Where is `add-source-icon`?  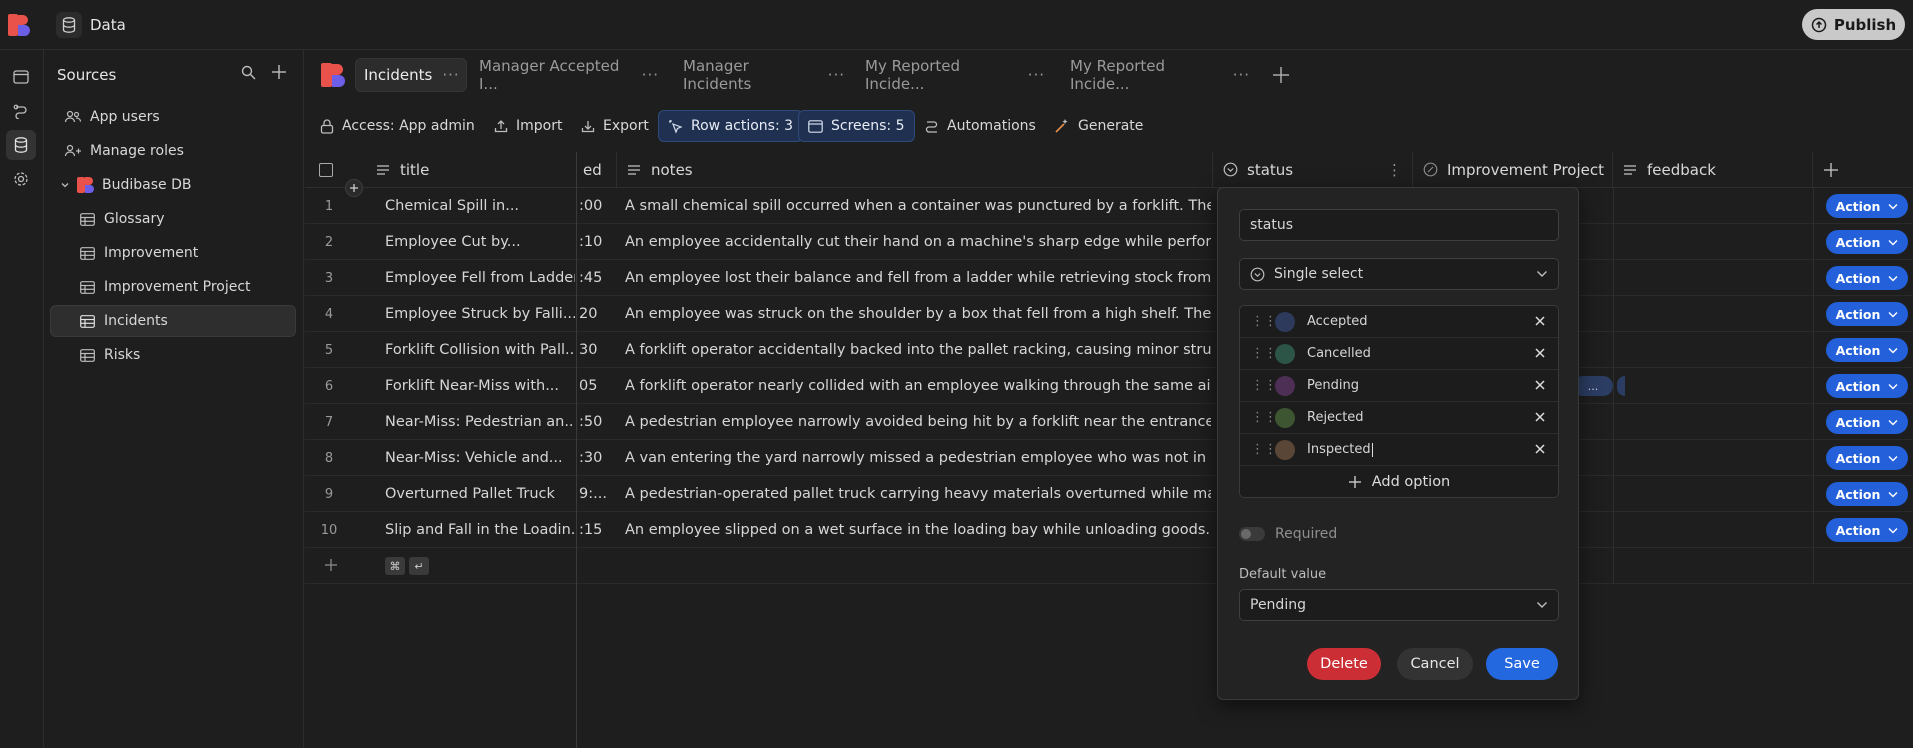 add-source-icon is located at coordinates (279, 74).